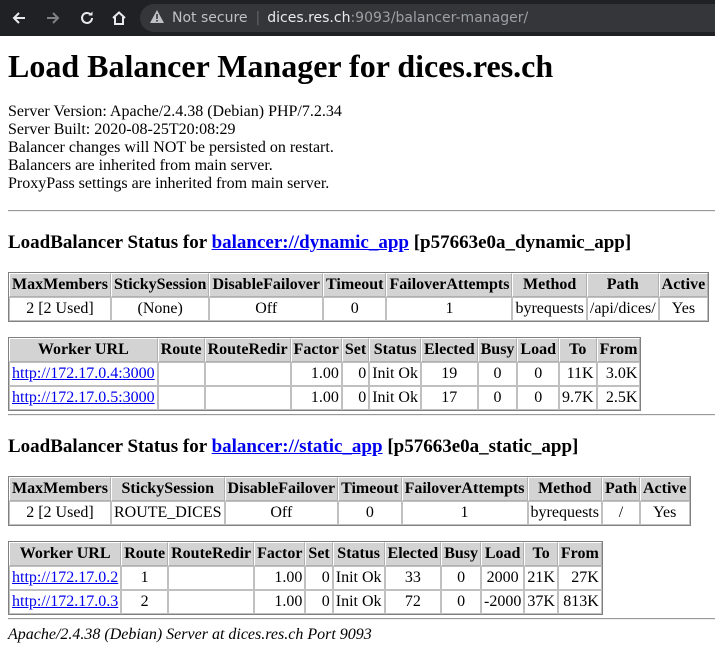 Image resolution: width=715 pixels, height=663 pixels. What do you see at coordinates (541, 578) in the screenshot?
I see `table-cell: 21K` at bounding box center [541, 578].